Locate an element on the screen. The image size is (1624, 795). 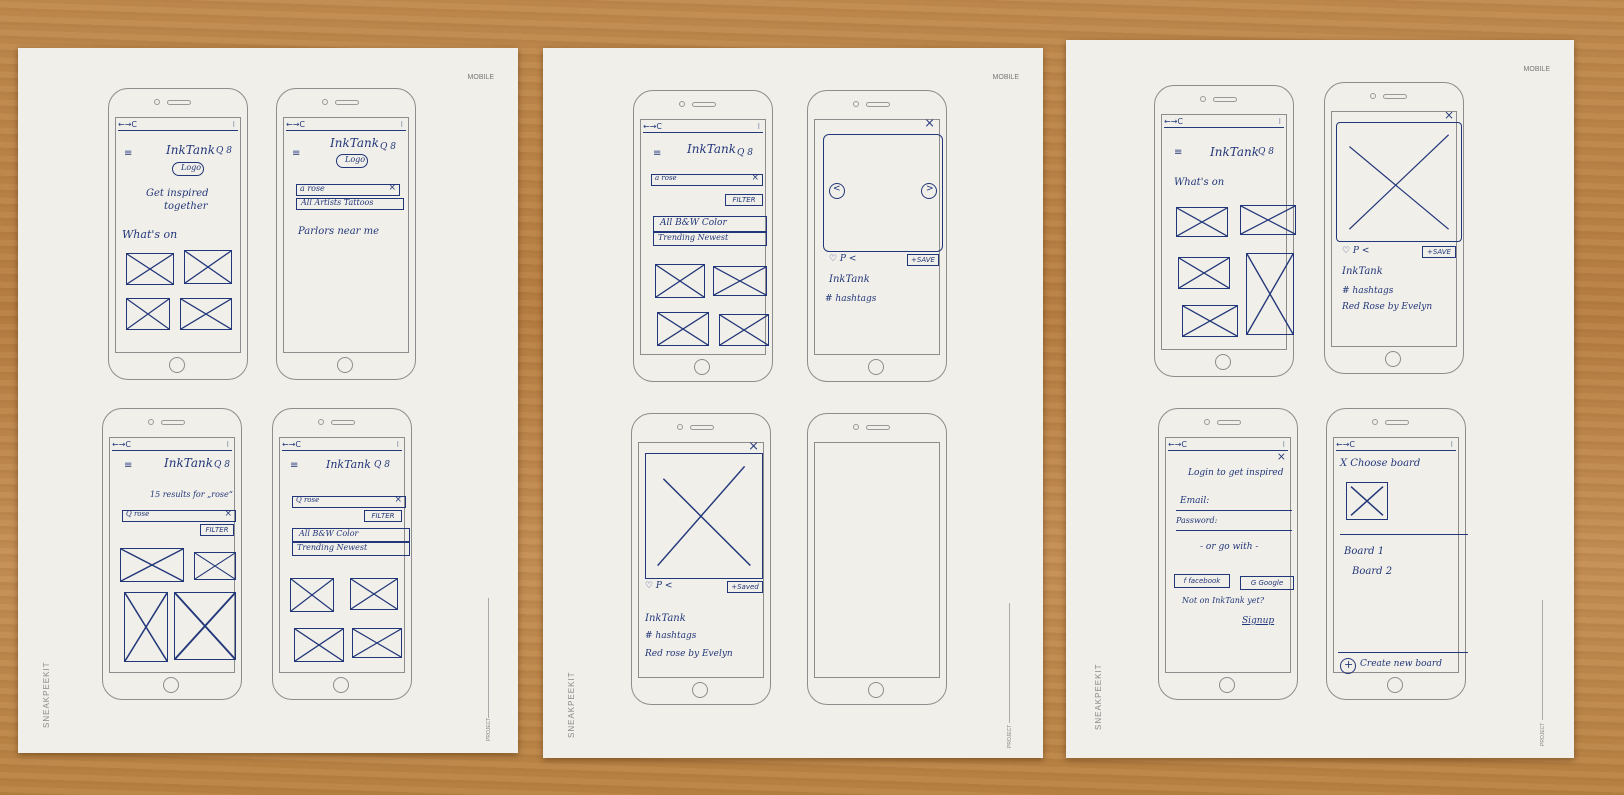
board-item-2: Board 2 is located at coordinates (1372, 571).